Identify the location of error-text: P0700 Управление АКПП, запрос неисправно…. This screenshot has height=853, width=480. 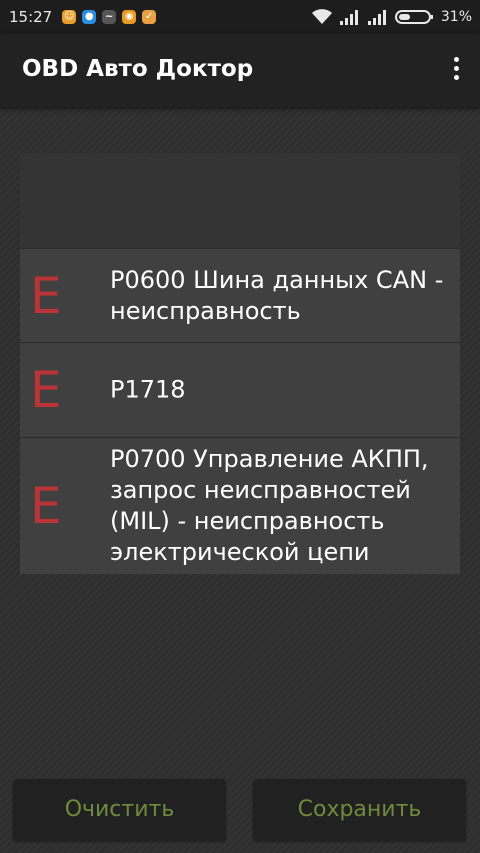
(269, 505).